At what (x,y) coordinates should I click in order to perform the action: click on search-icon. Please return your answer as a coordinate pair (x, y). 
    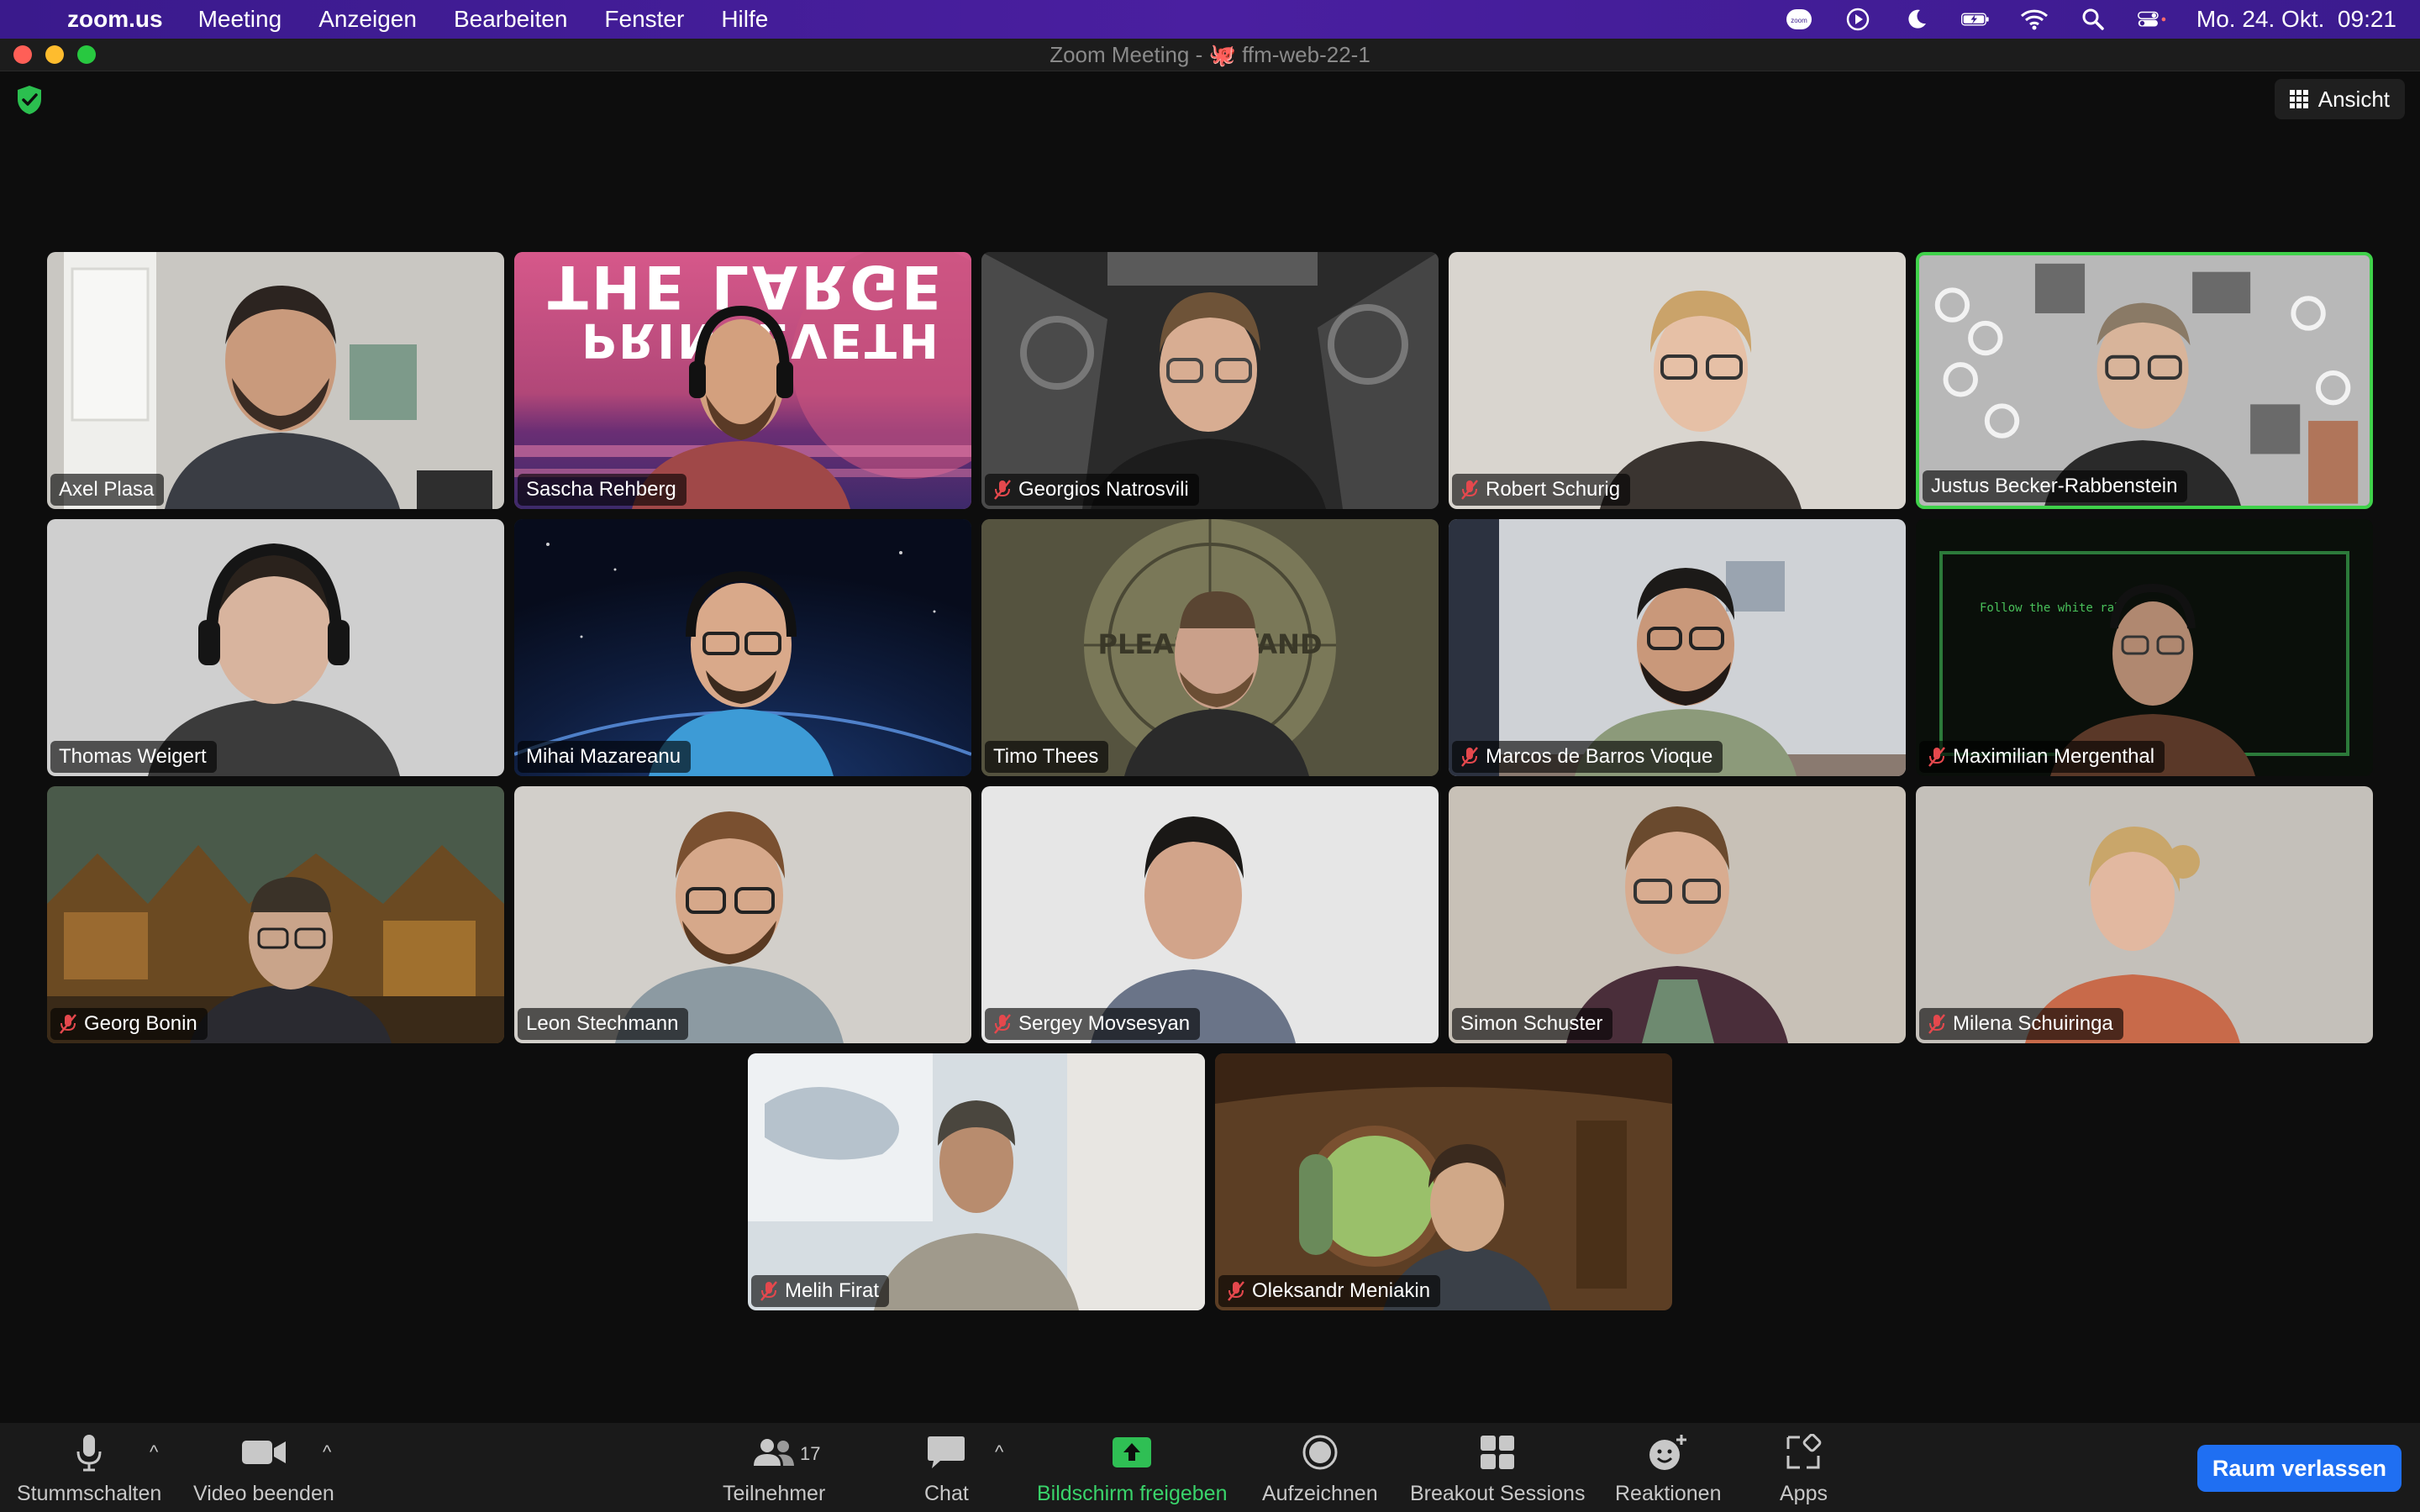
    Looking at the image, I should click on (2093, 19).